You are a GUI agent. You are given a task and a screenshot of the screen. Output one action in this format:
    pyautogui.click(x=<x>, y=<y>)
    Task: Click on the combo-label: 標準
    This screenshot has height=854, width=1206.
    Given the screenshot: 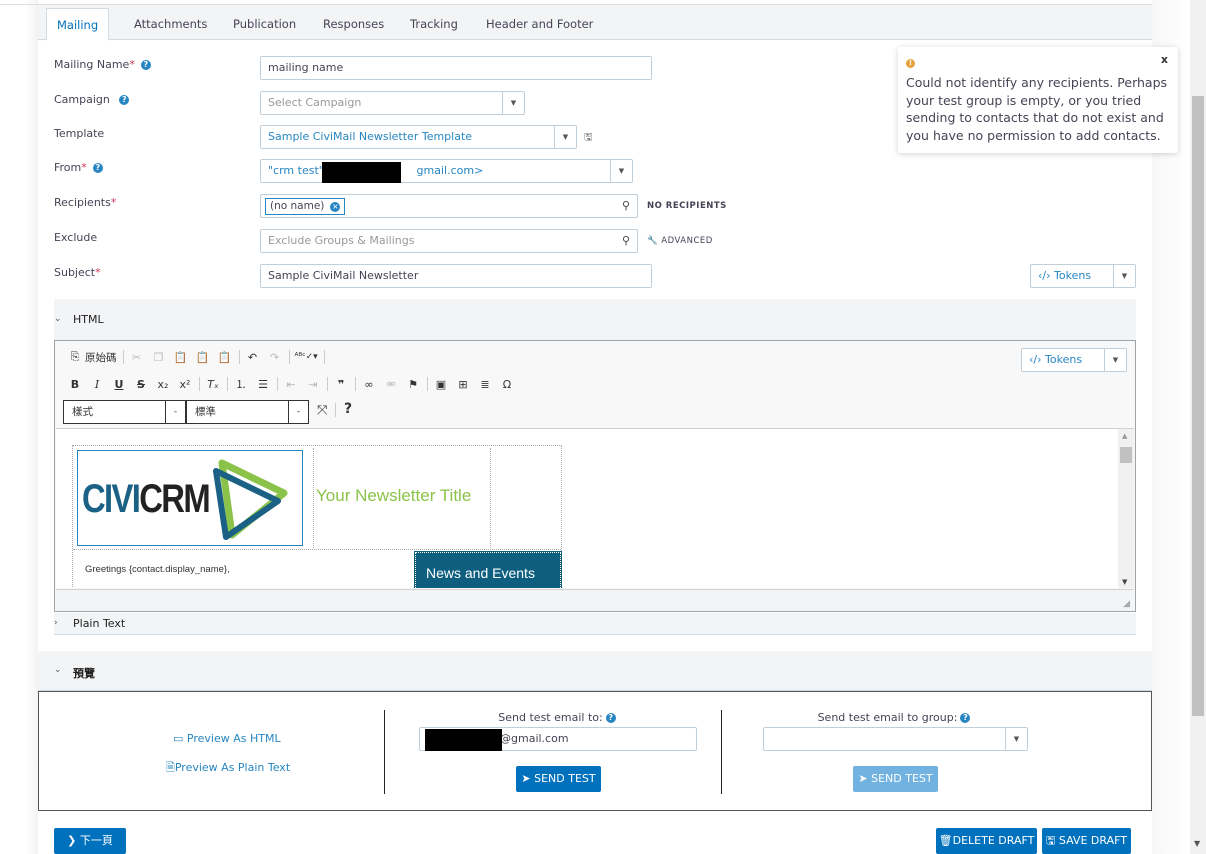 What is the action you would take?
    pyautogui.click(x=205, y=412)
    